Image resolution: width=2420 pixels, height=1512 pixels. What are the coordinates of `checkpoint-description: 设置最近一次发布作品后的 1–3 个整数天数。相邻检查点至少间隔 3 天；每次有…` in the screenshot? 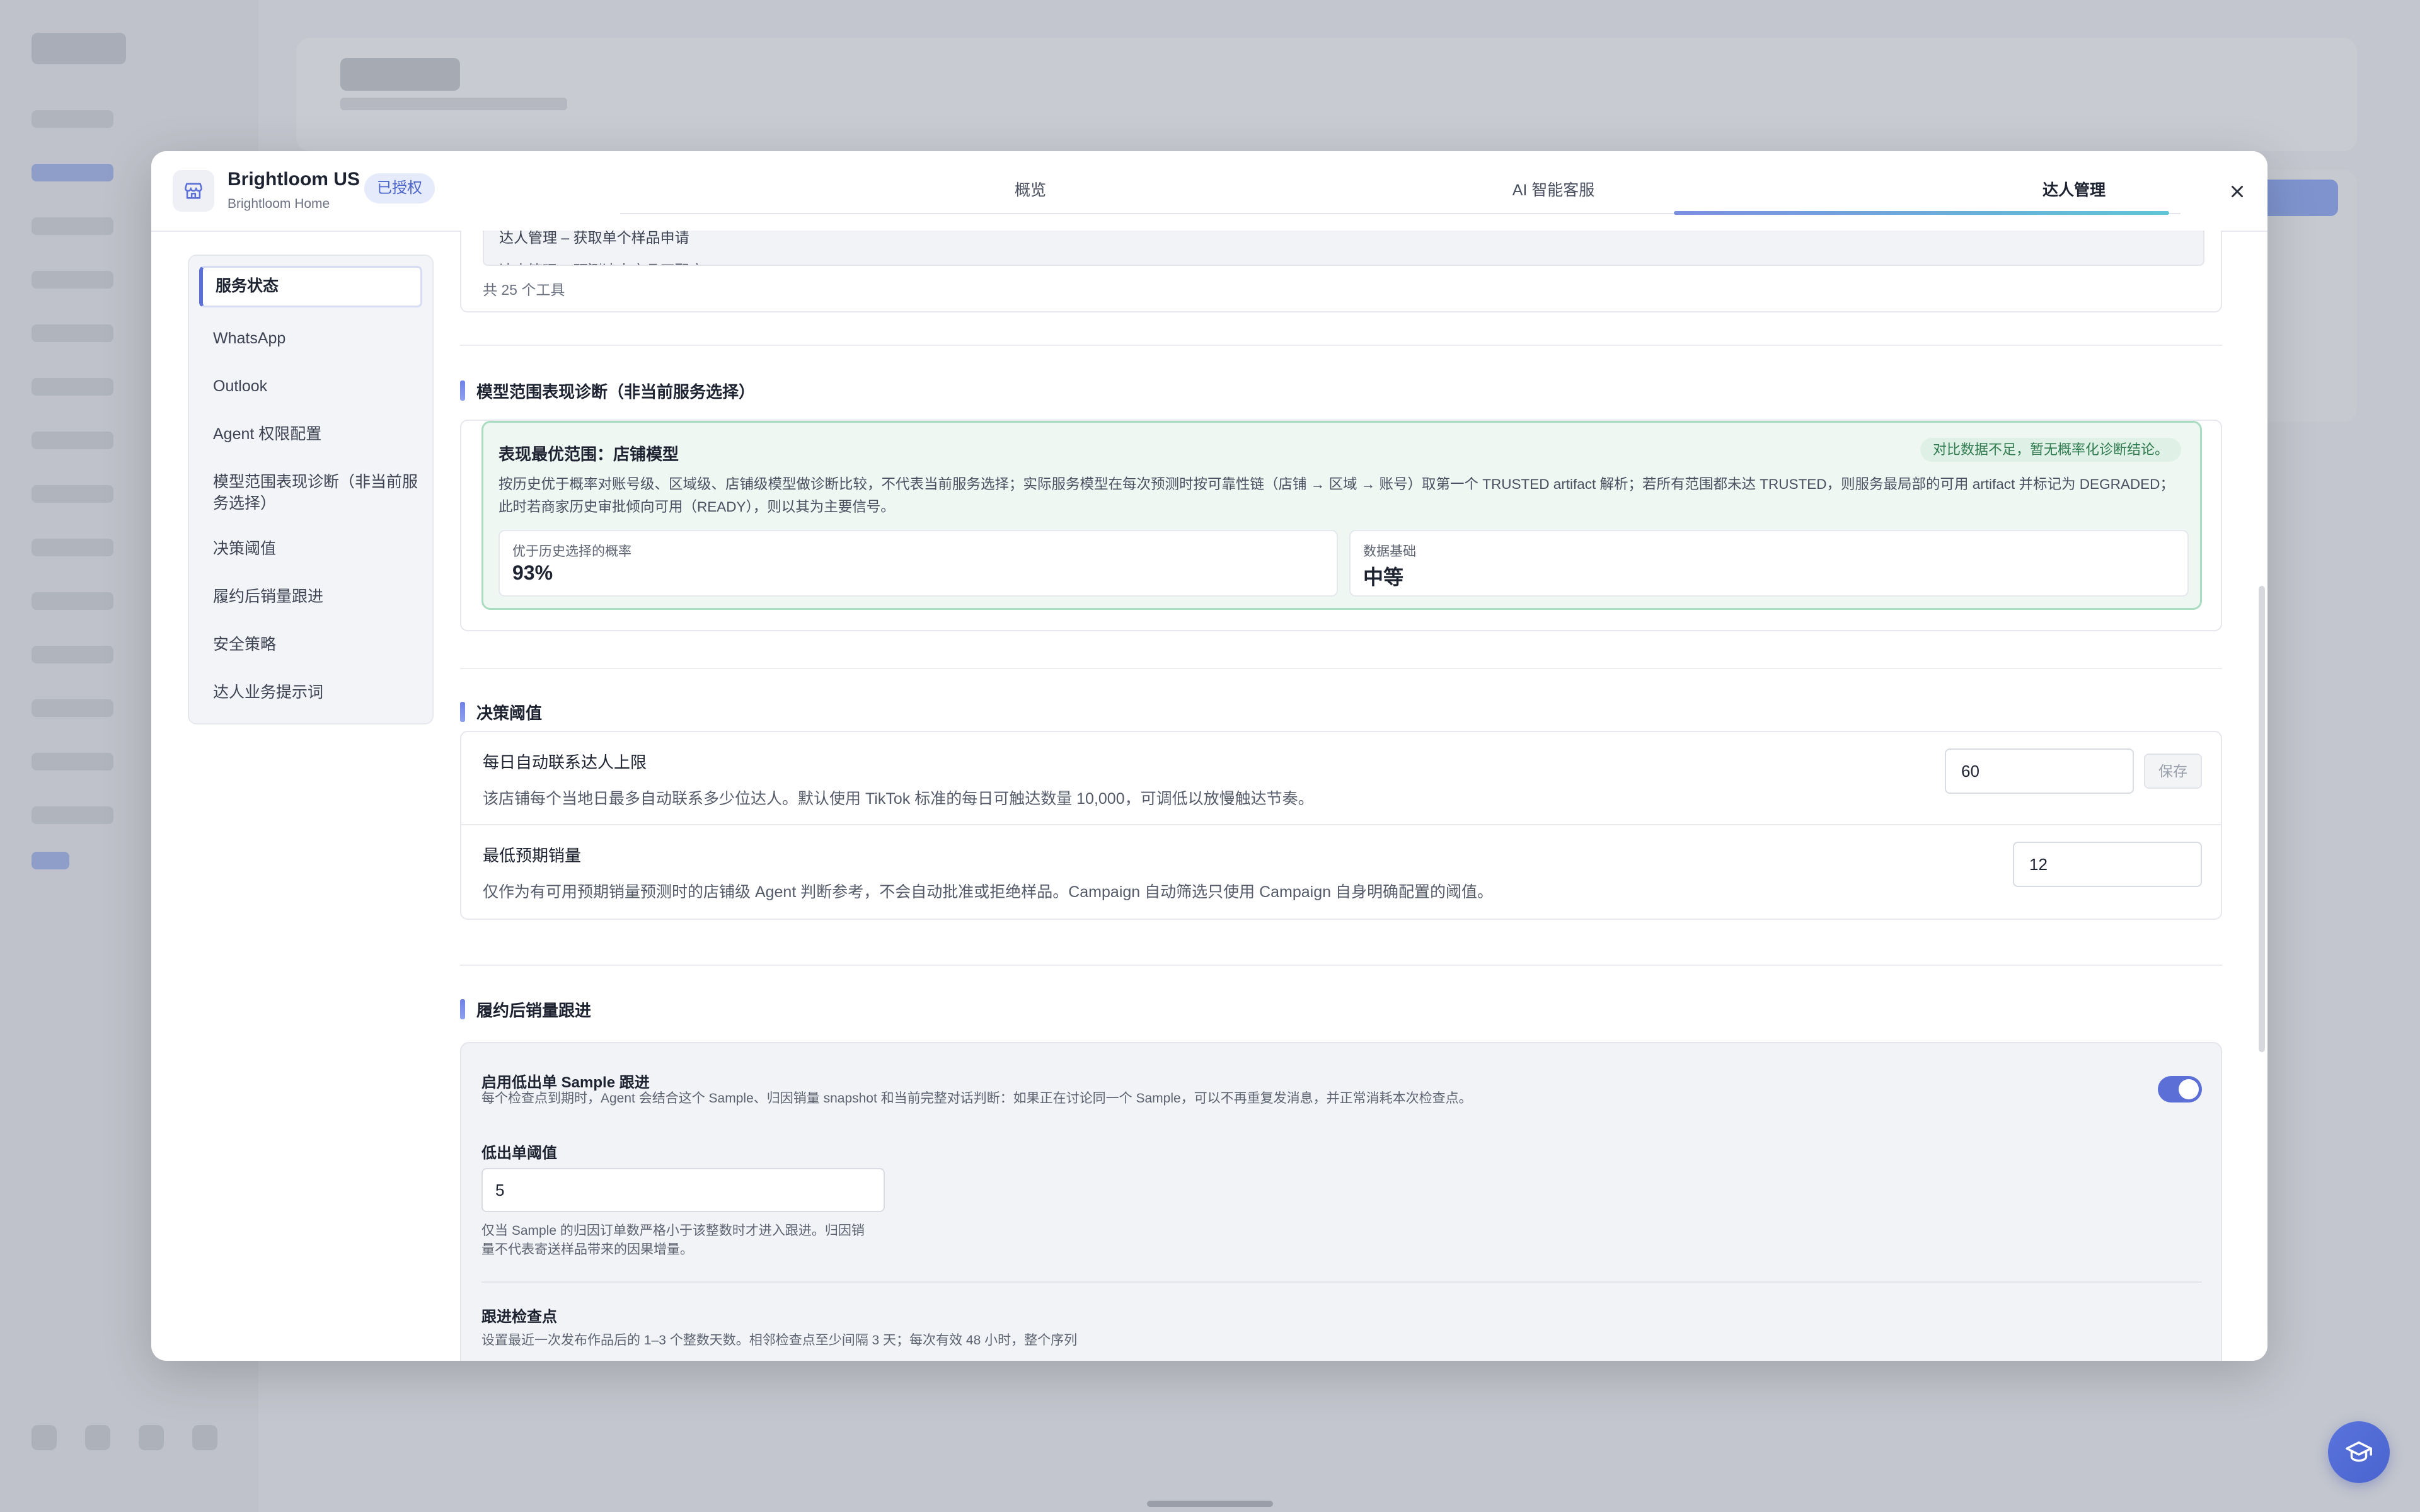 It's located at (779, 1340).